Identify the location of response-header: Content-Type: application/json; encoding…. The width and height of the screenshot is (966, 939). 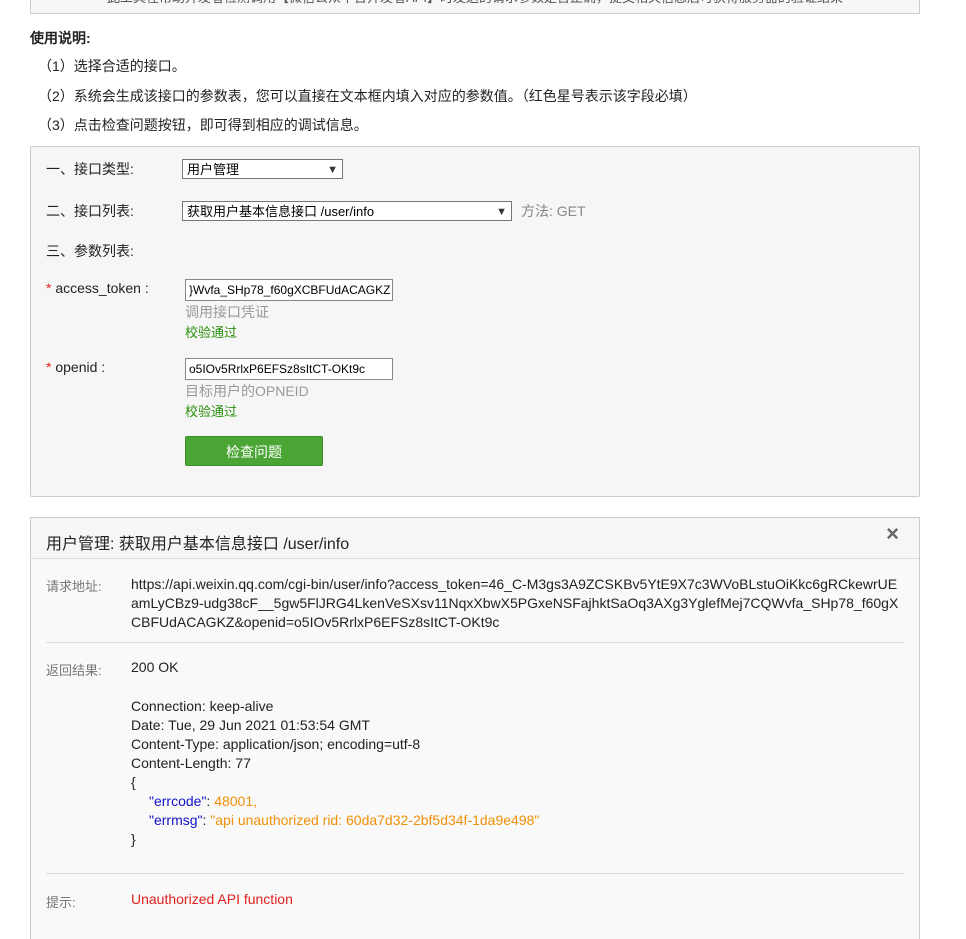
(276, 744).